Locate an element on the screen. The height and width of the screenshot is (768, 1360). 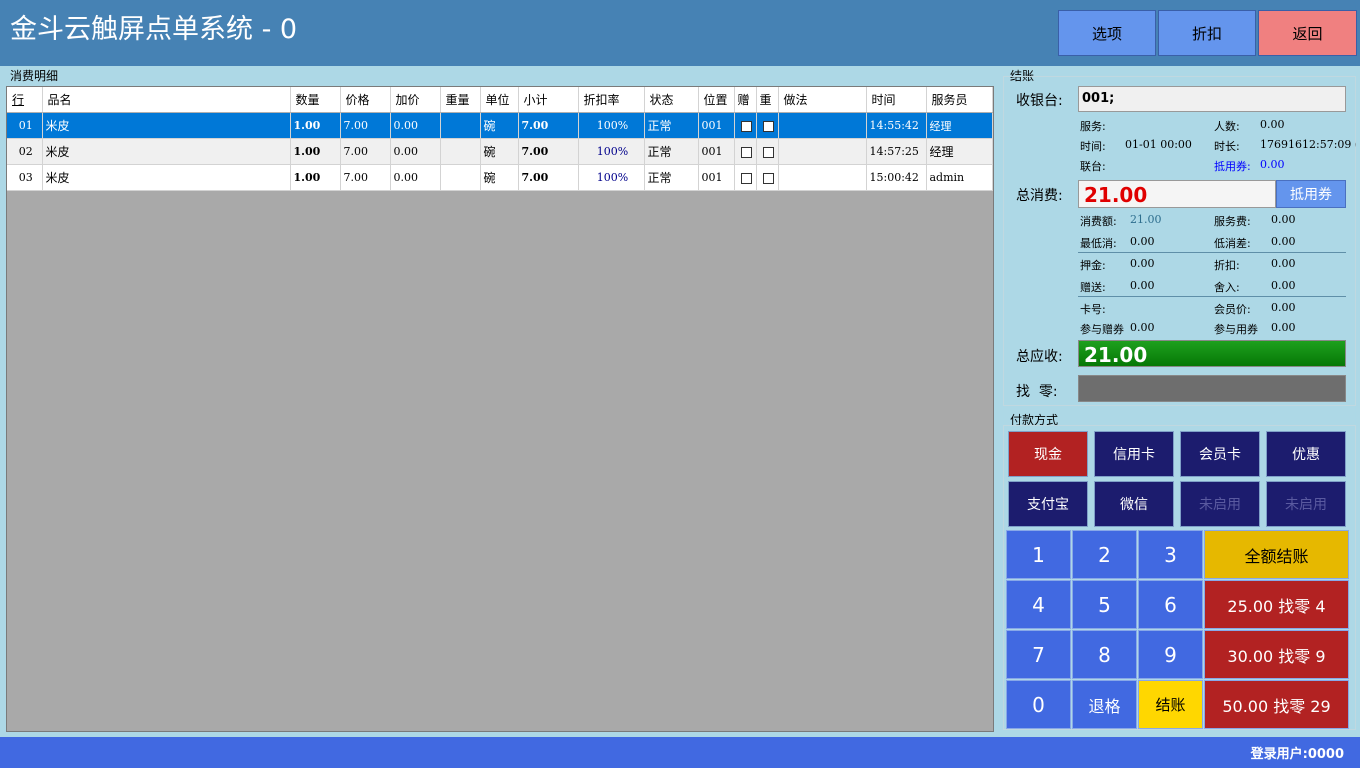
col-header: 价格 is located at coordinates (365, 100).